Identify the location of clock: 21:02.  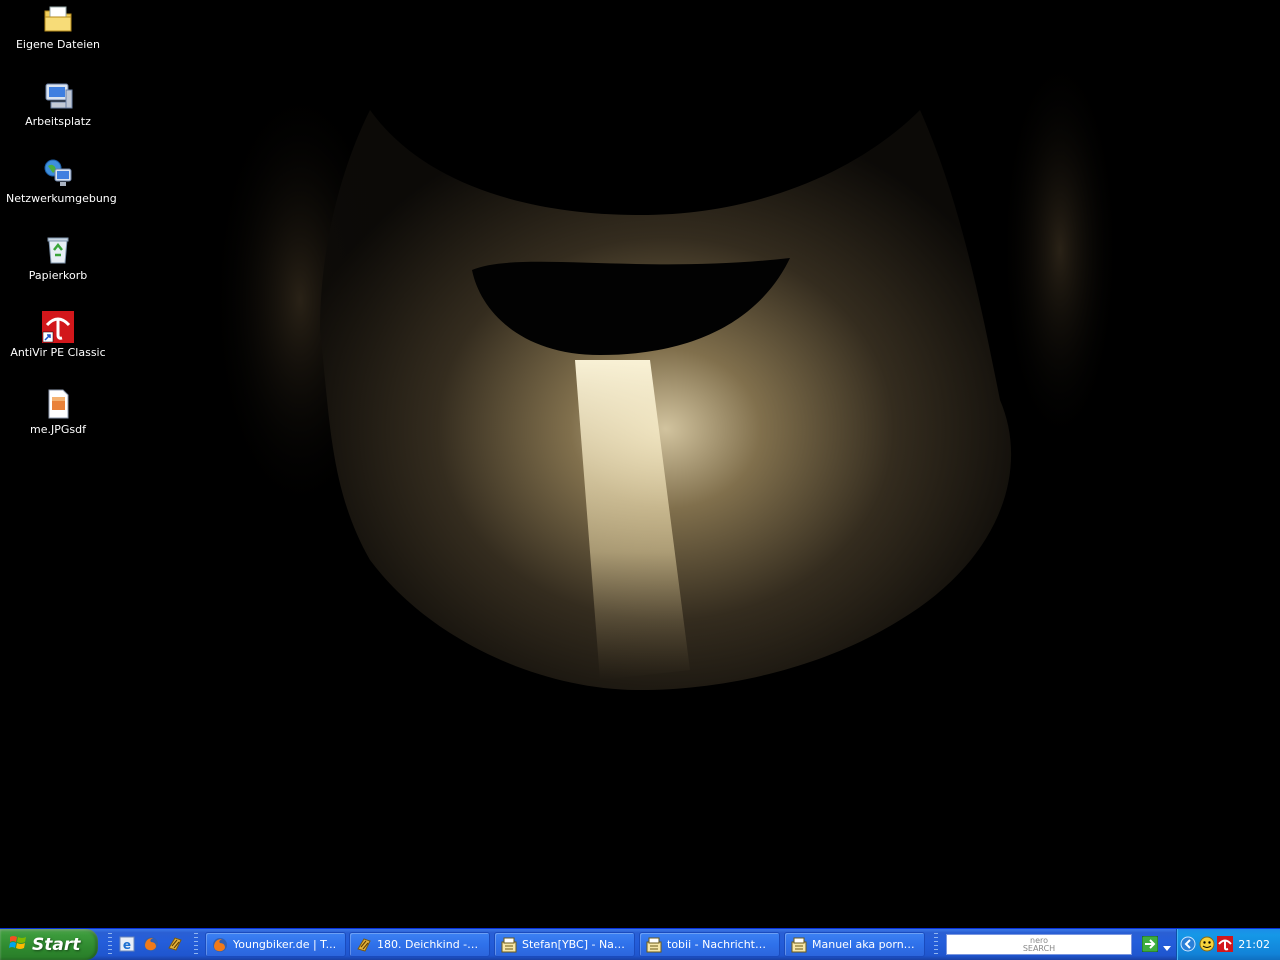
(1254, 944).